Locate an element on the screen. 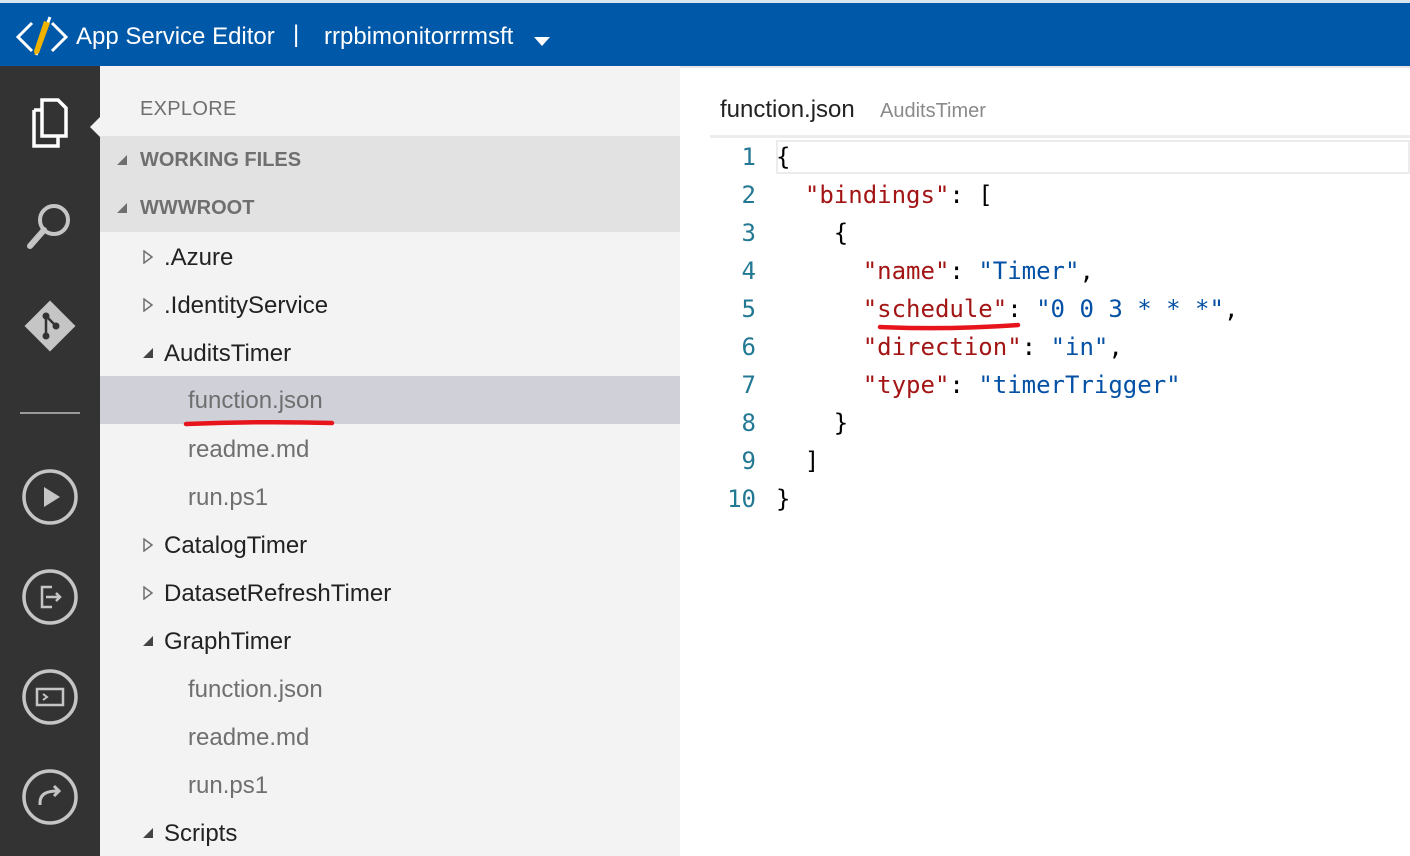 The image size is (1410, 856). json-string: "timerTrigger" is located at coordinates (1079, 385).